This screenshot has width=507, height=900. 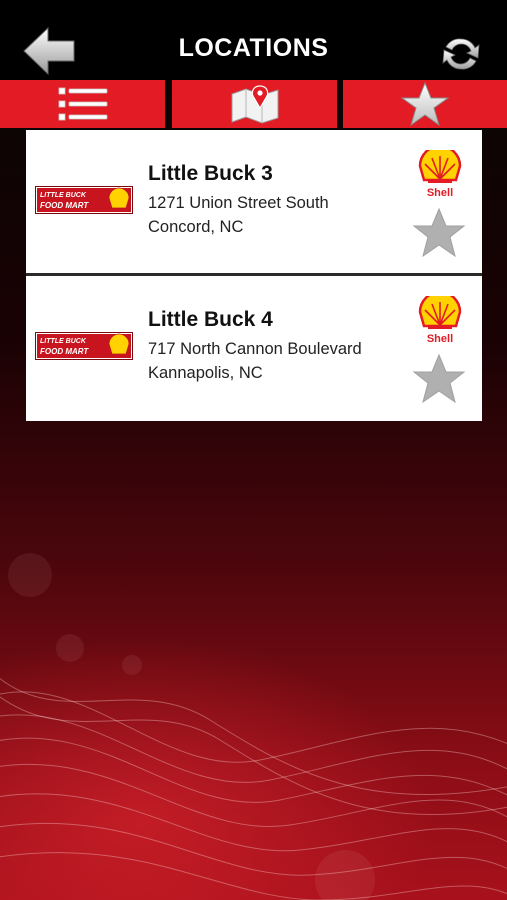 What do you see at coordinates (238, 203) in the screenshot?
I see `location-address-line1: 1271 Union Street South` at bounding box center [238, 203].